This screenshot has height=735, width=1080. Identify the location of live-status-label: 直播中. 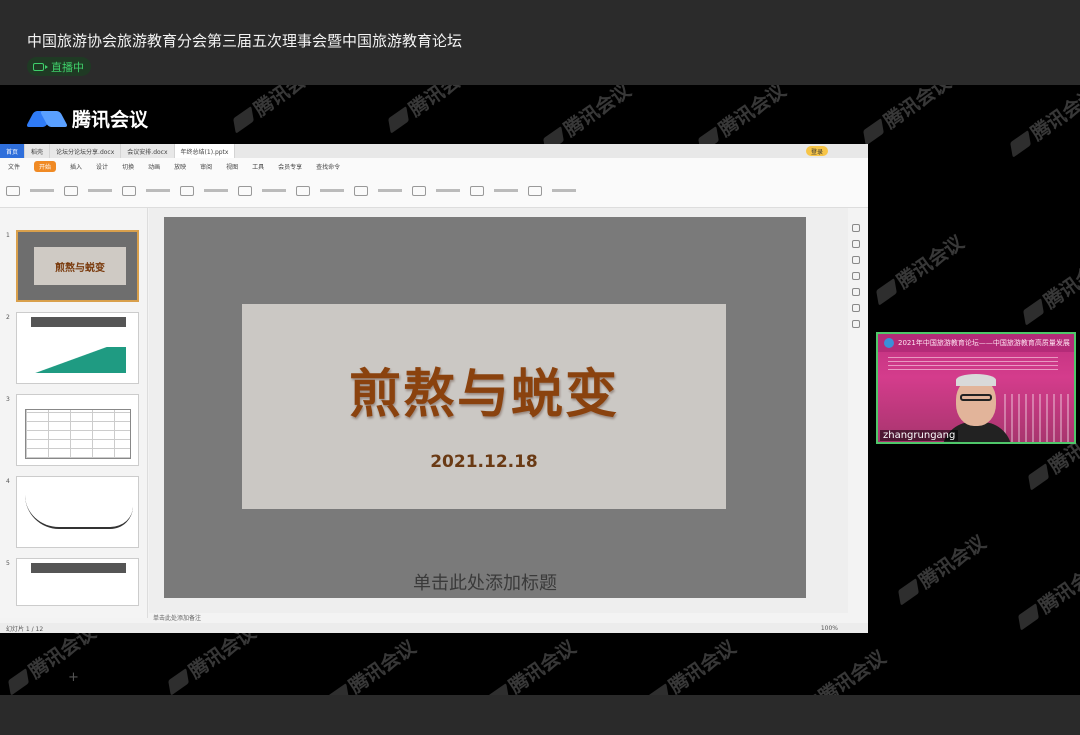
(67, 67).